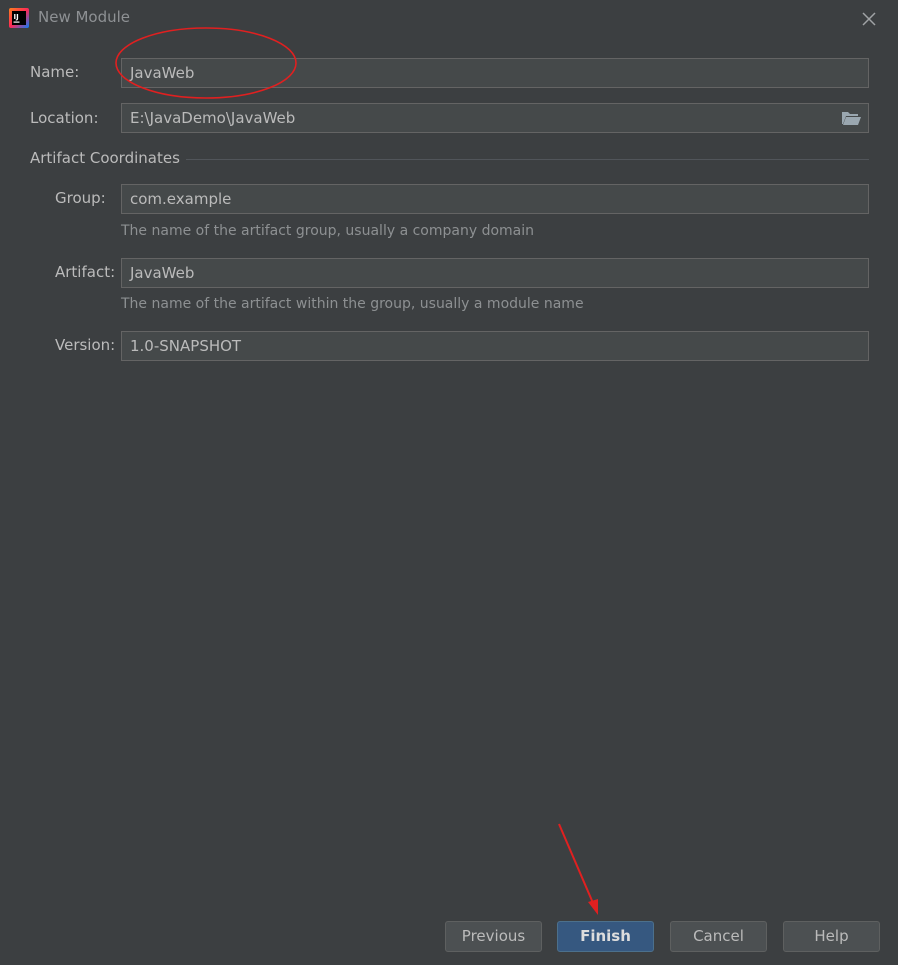  What do you see at coordinates (578, 869) in the screenshot?
I see `finish-annotation-arrow` at bounding box center [578, 869].